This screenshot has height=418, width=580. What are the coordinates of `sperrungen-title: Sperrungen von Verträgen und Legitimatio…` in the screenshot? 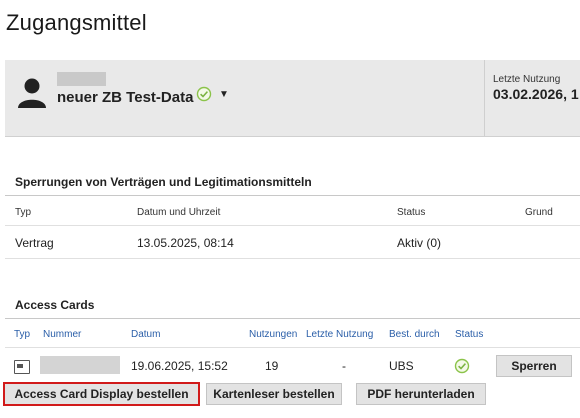 It's located at (163, 182).